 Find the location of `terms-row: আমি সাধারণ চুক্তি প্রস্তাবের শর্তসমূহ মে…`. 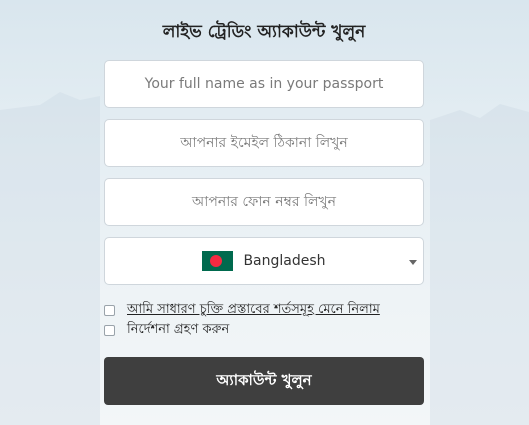

terms-row: আমি সাধারণ চুক্তি প্রস্তাবের শর্তসমূহ মে… is located at coordinates (242, 310).